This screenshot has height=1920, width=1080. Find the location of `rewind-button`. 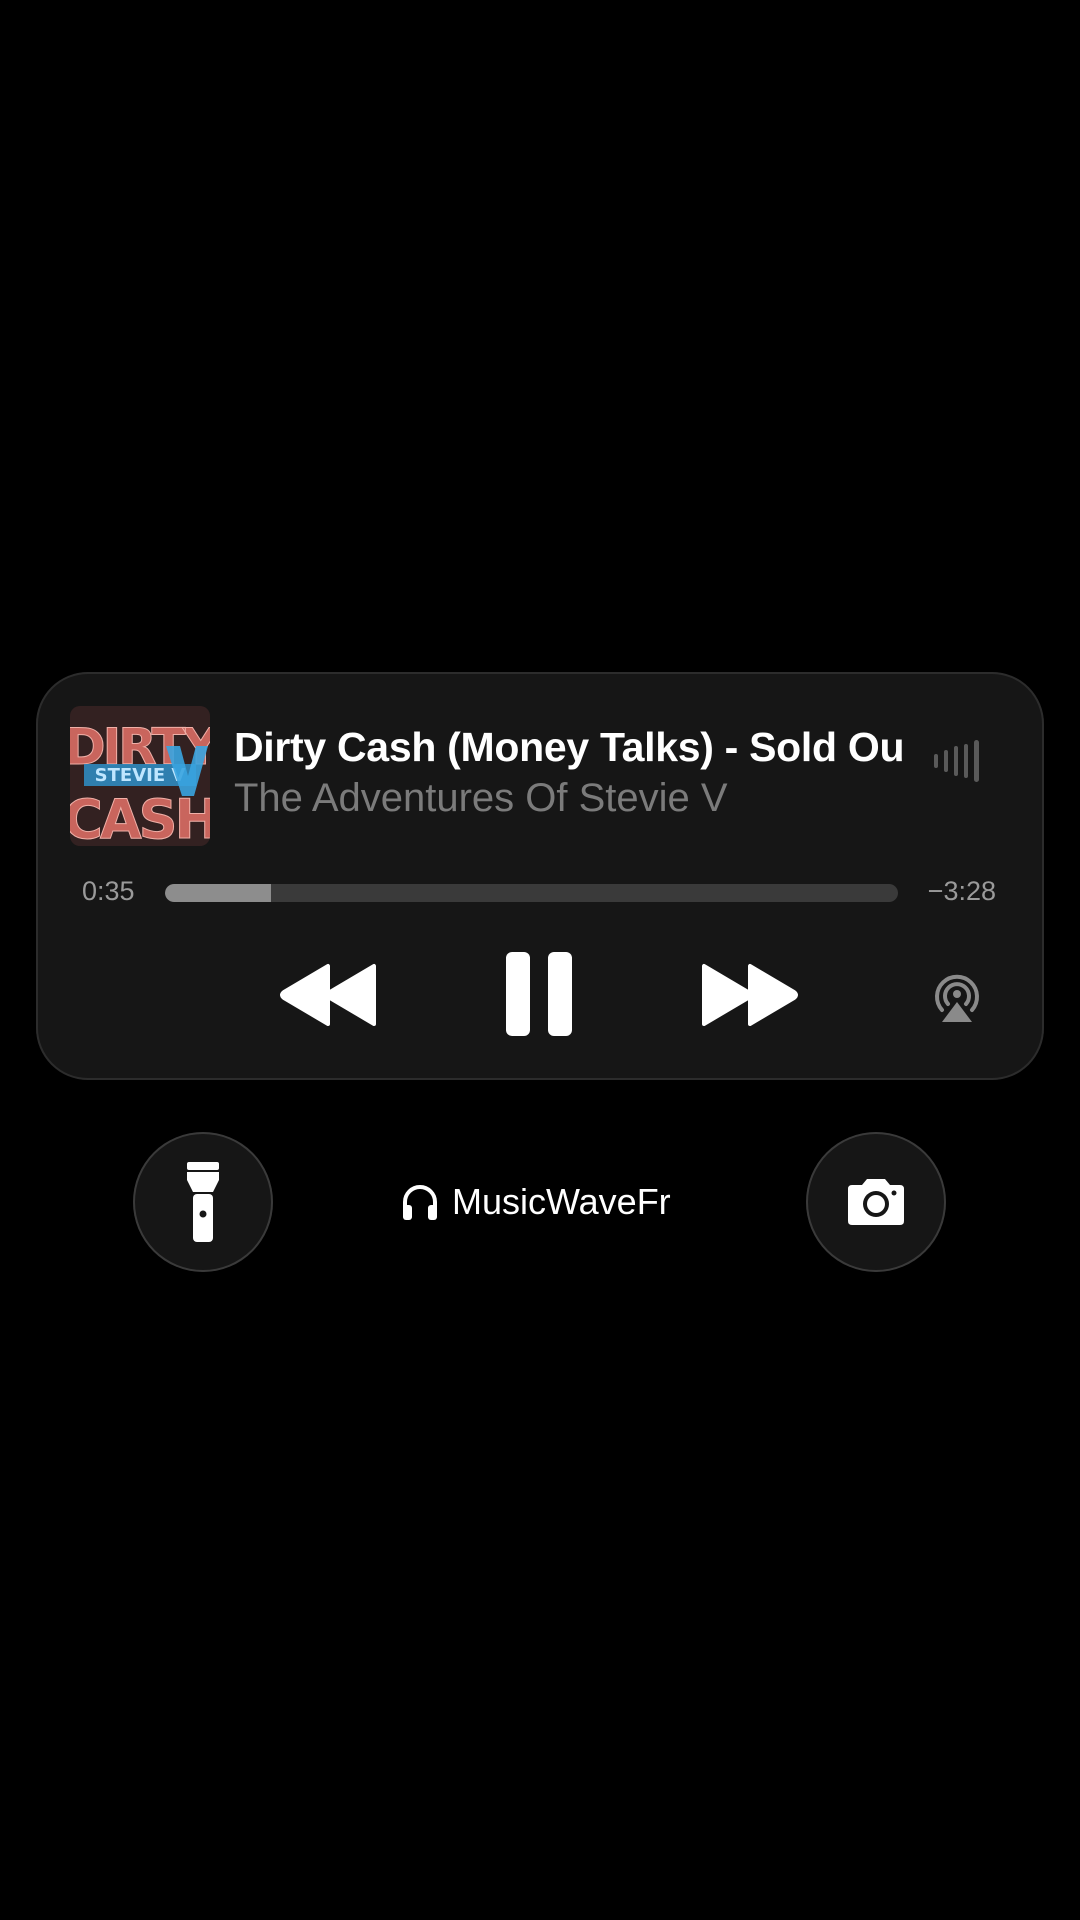

rewind-button is located at coordinates (330, 995).